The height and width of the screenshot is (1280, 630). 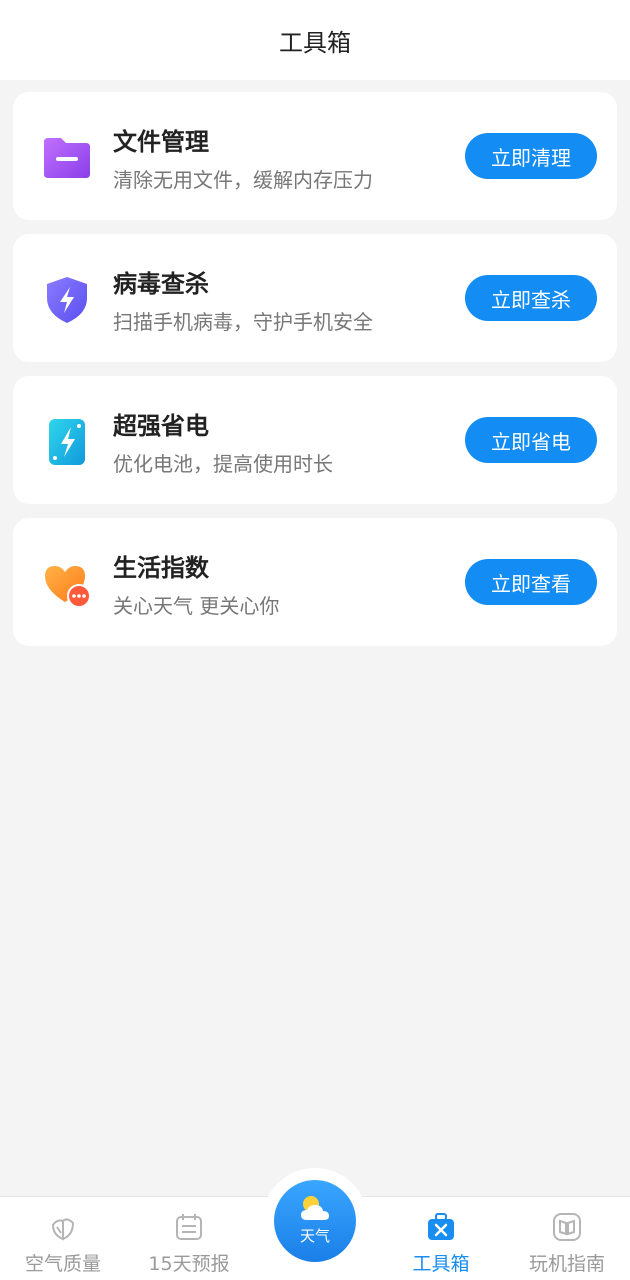 I want to click on weather-tab-wrapper: 天气, so click(x=315, y=1221).